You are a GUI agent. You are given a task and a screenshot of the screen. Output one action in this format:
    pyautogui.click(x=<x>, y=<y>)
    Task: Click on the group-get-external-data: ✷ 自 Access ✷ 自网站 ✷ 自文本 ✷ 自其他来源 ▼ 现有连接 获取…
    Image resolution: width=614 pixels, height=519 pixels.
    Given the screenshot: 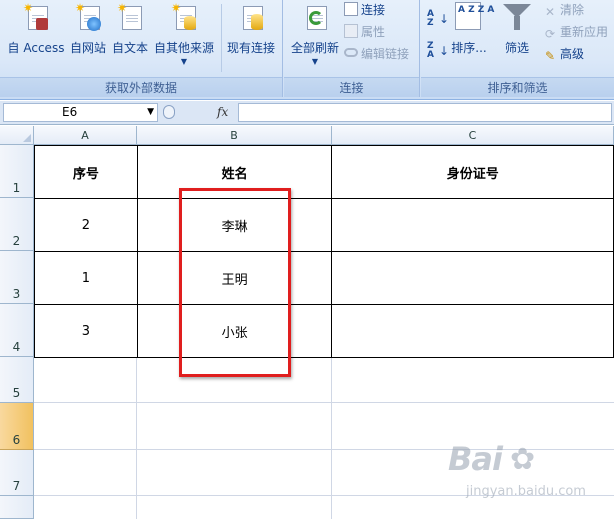 What is the action you would take?
    pyautogui.click(x=141, y=48)
    